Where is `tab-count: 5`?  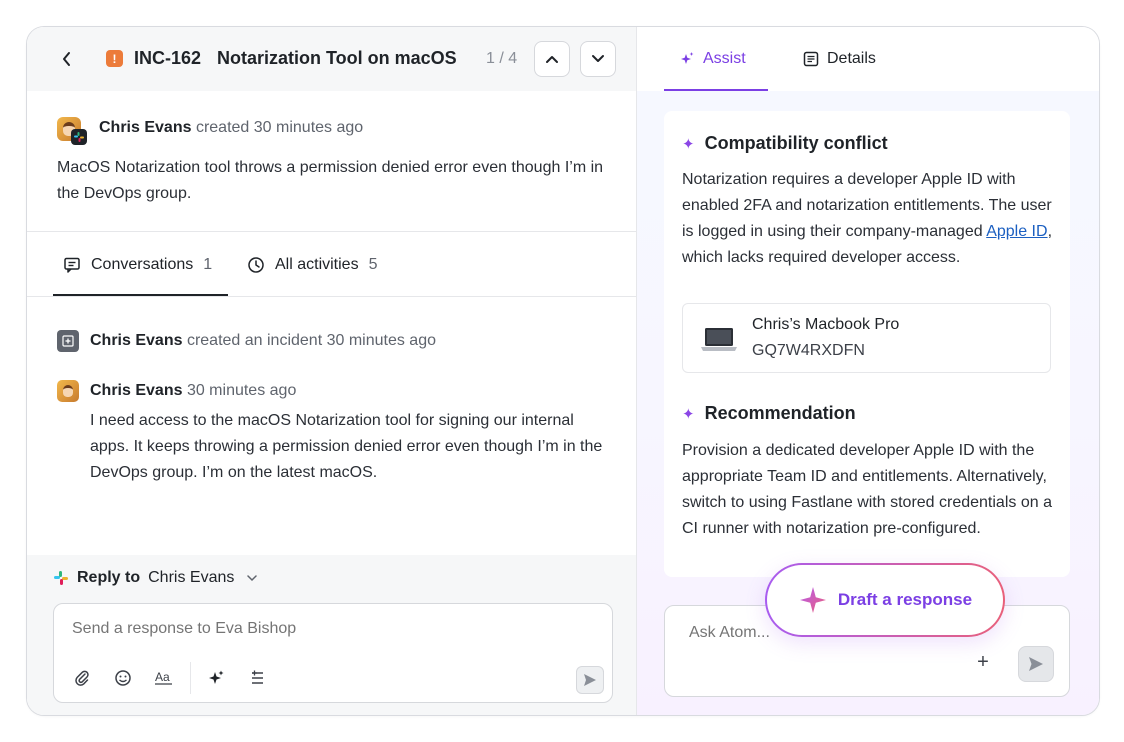
tab-count: 5 is located at coordinates (373, 264).